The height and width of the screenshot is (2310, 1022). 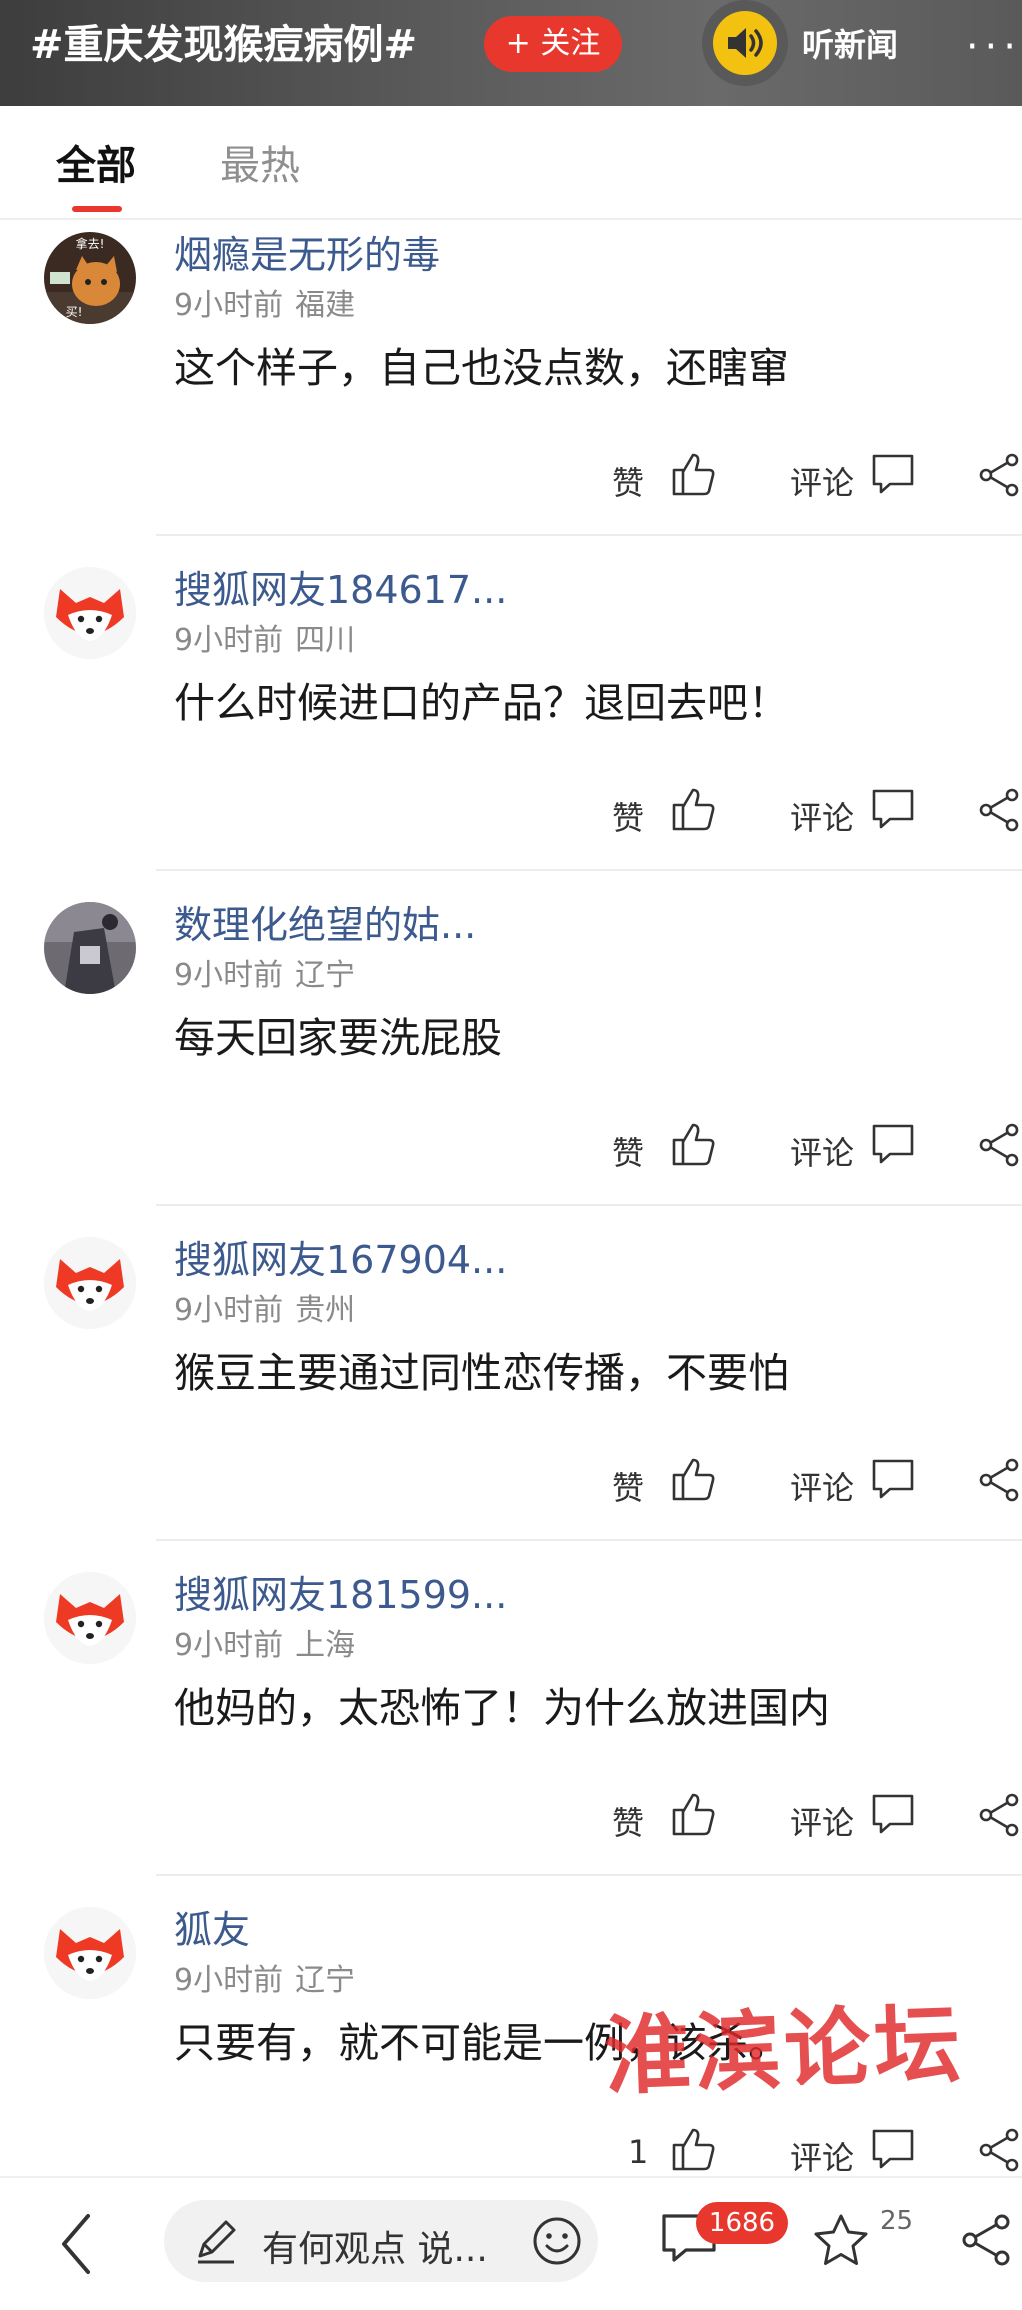 I want to click on avatar, so click(x=90, y=948).